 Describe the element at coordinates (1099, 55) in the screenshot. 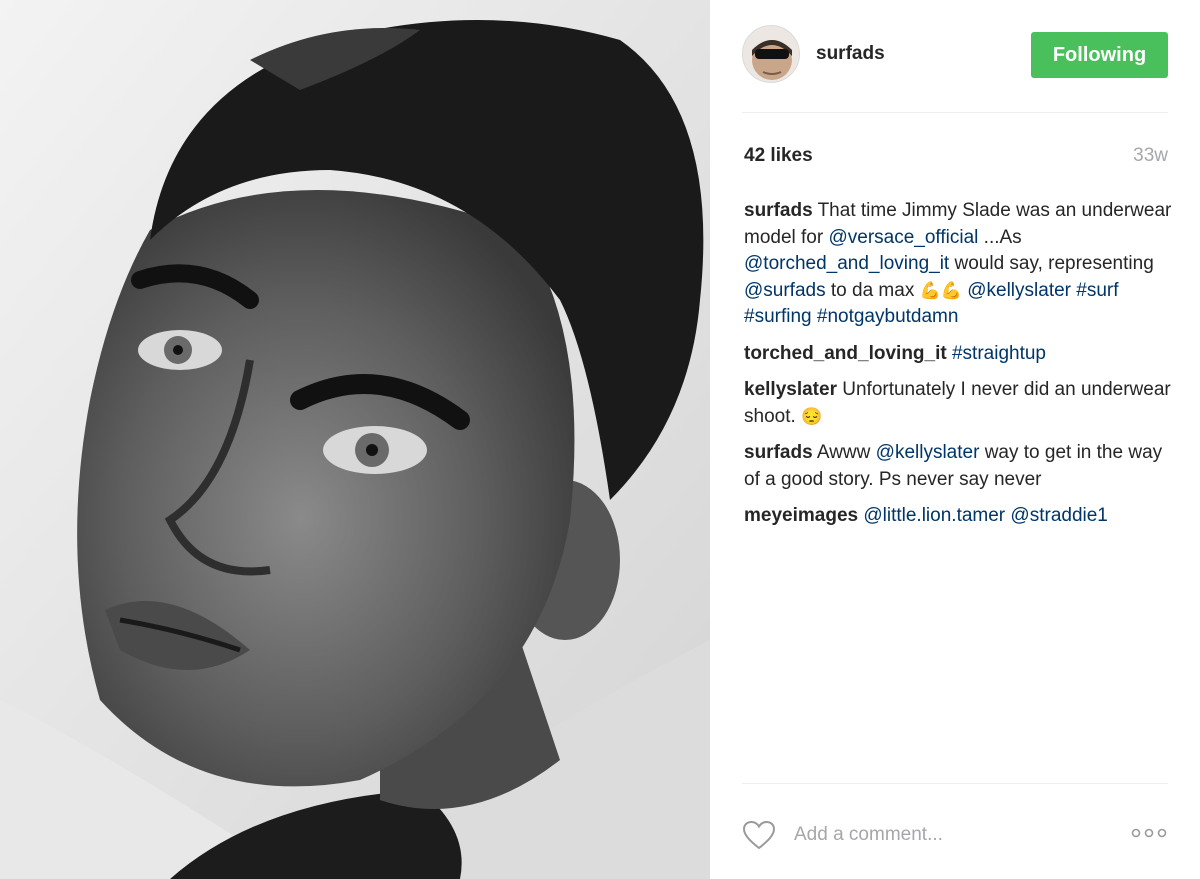

I see `following-button: Following` at that location.